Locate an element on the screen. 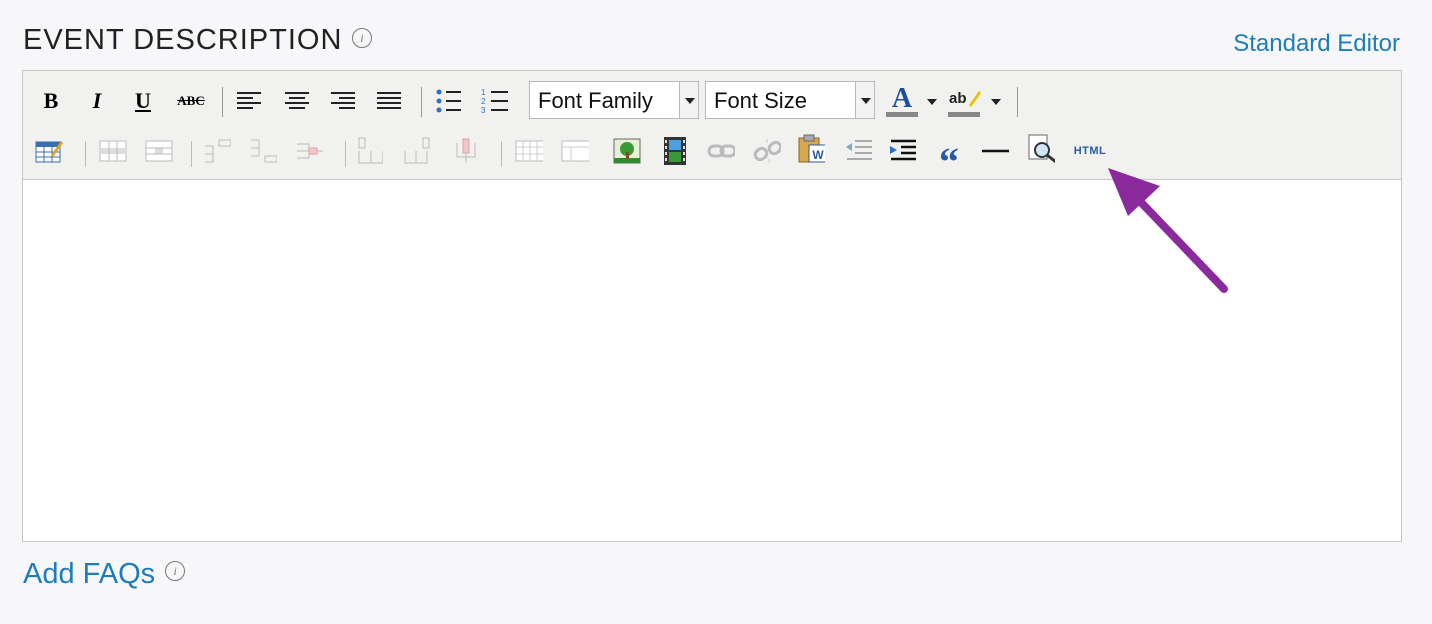  insert-media-icon is located at coordinates (675, 151).